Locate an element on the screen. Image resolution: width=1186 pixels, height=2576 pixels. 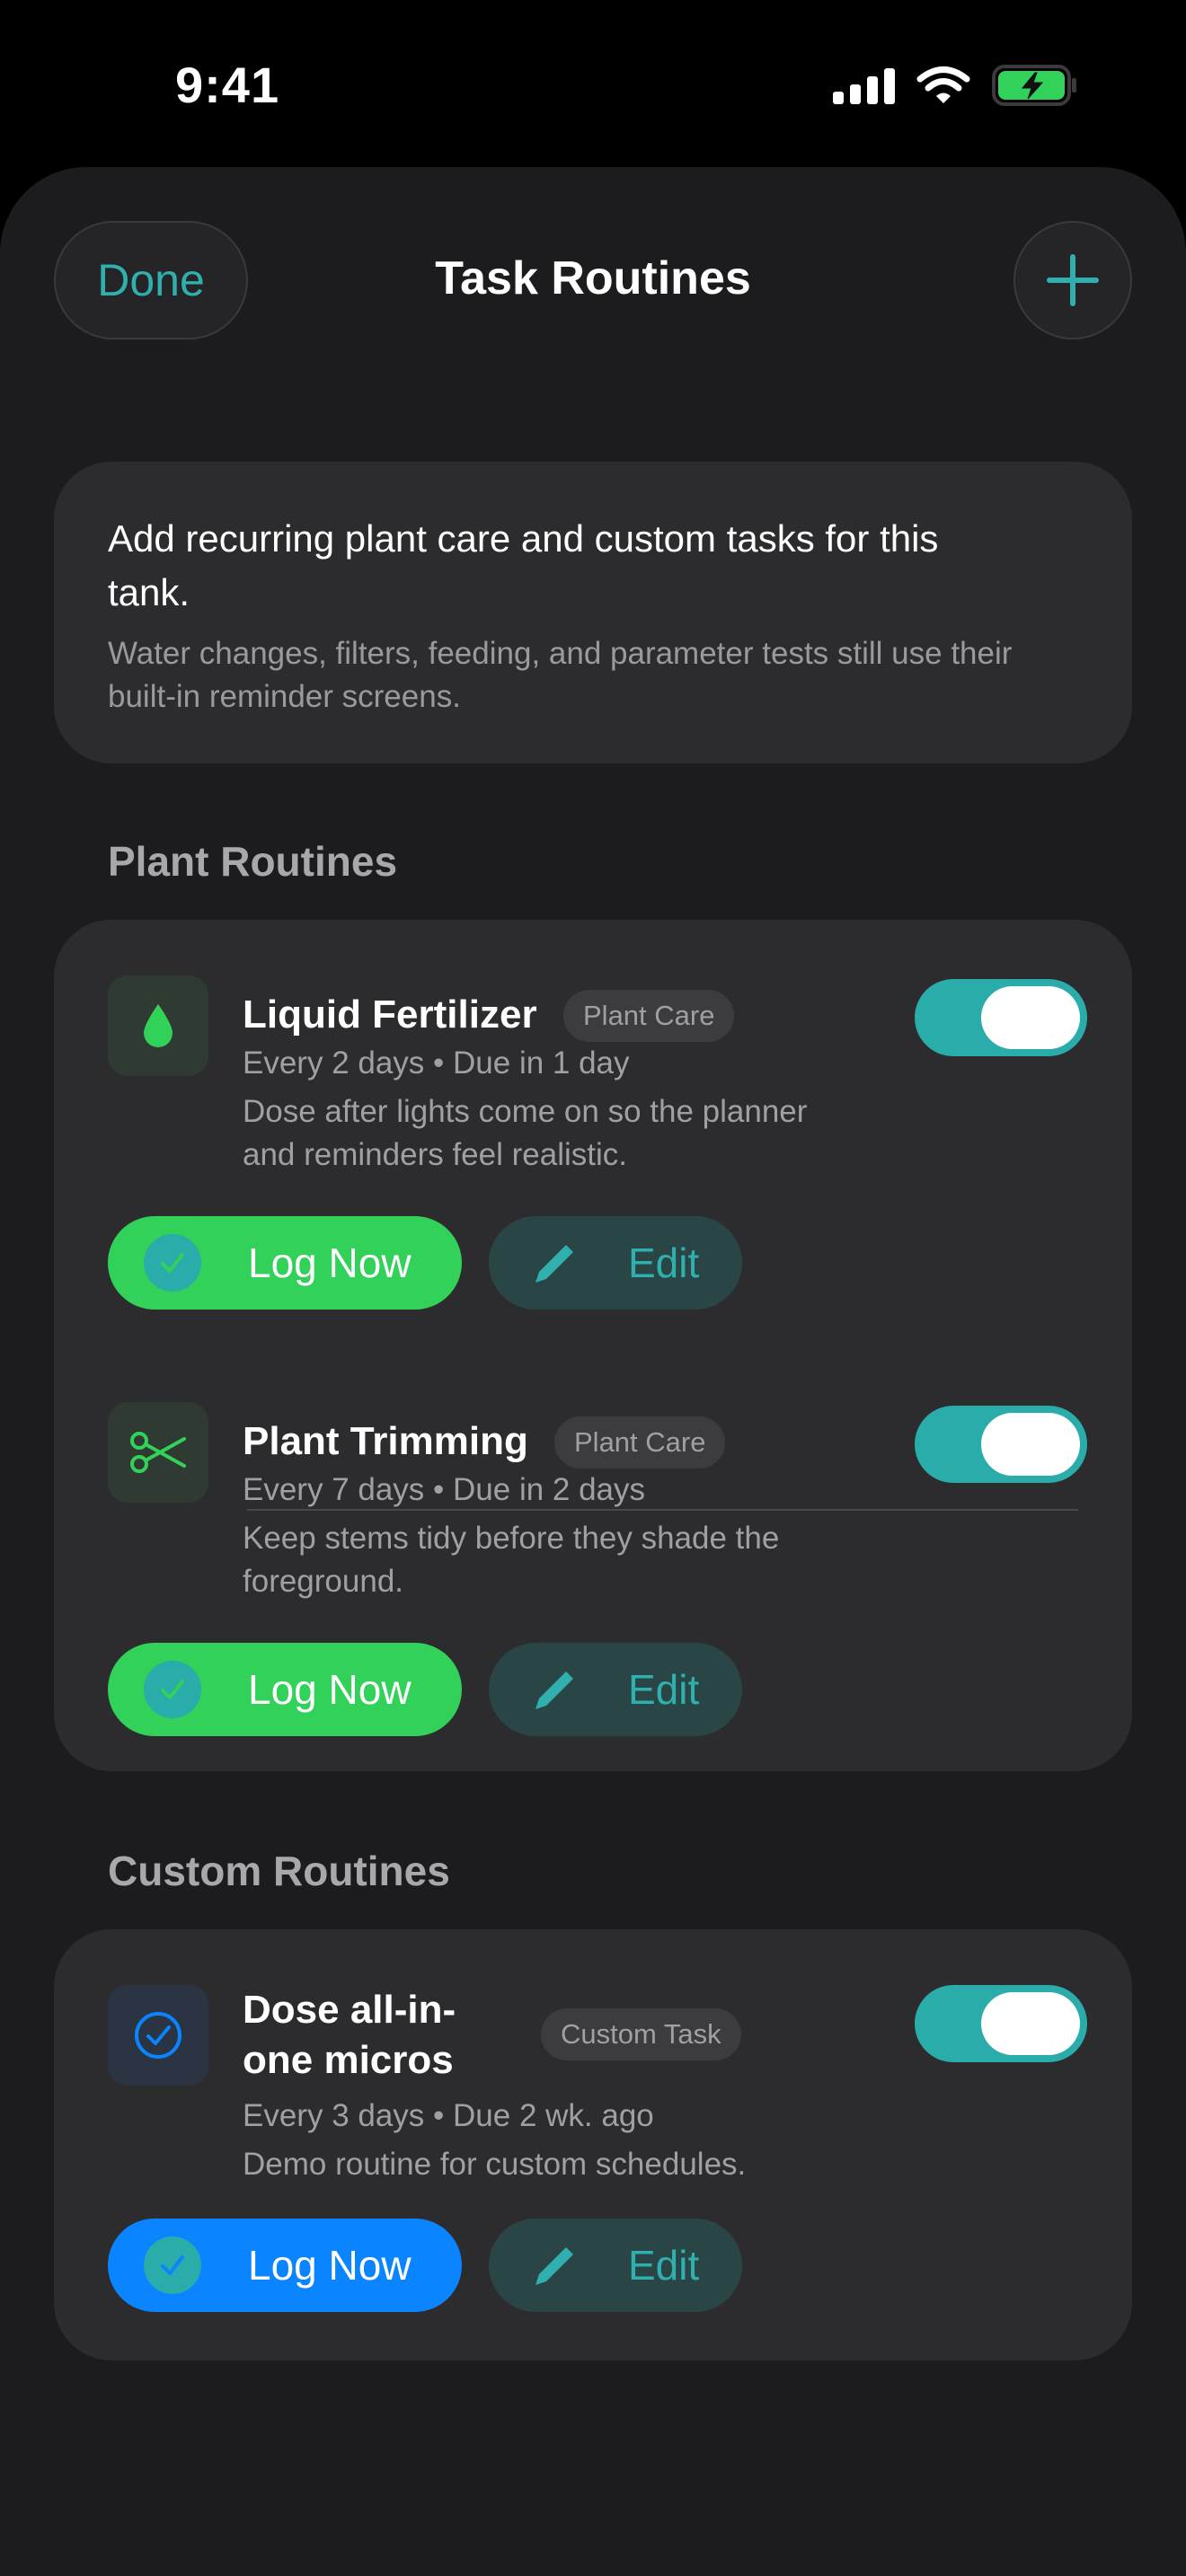
status-time: 9:41 is located at coordinates (227, 85).